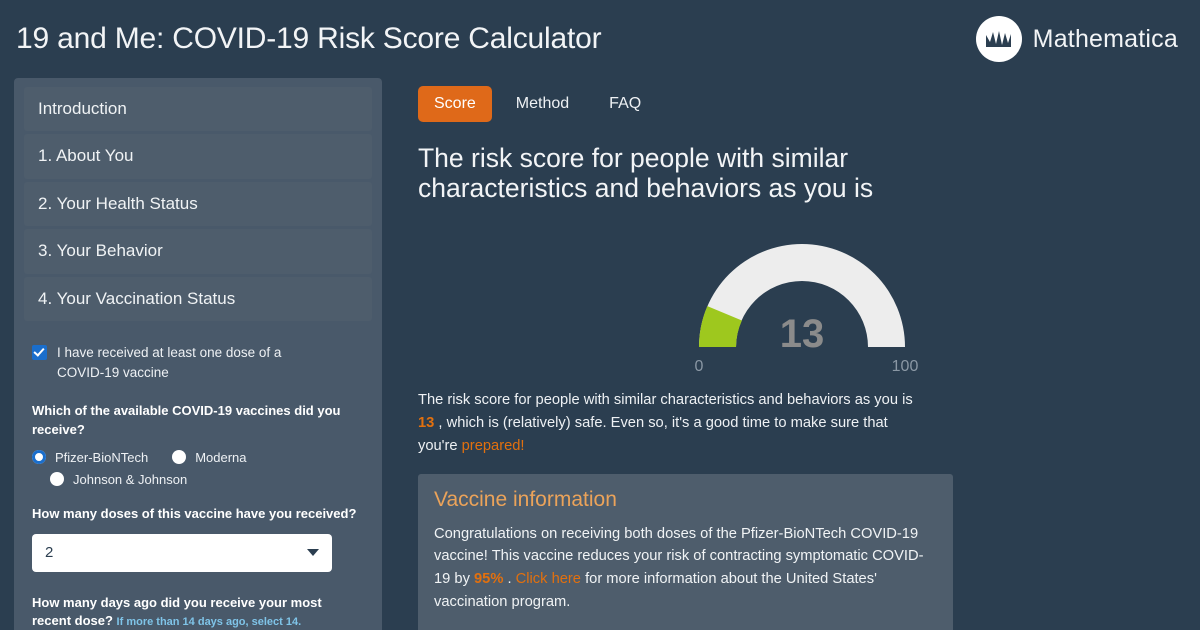 This screenshot has height=630, width=1200. I want to click on brand-logo: Mathematica, so click(1078, 39).